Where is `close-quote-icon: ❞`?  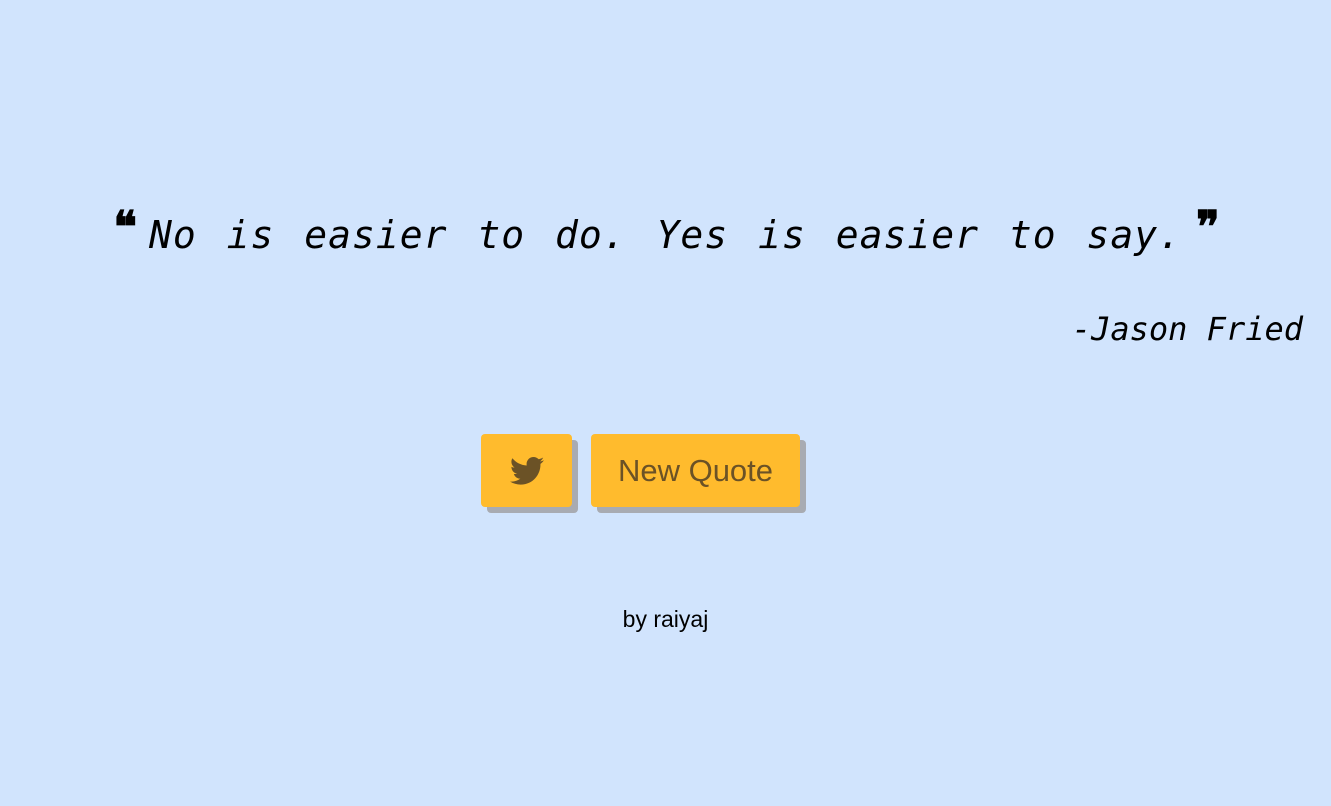
close-quote-icon: ❞ is located at coordinates (1208, 227).